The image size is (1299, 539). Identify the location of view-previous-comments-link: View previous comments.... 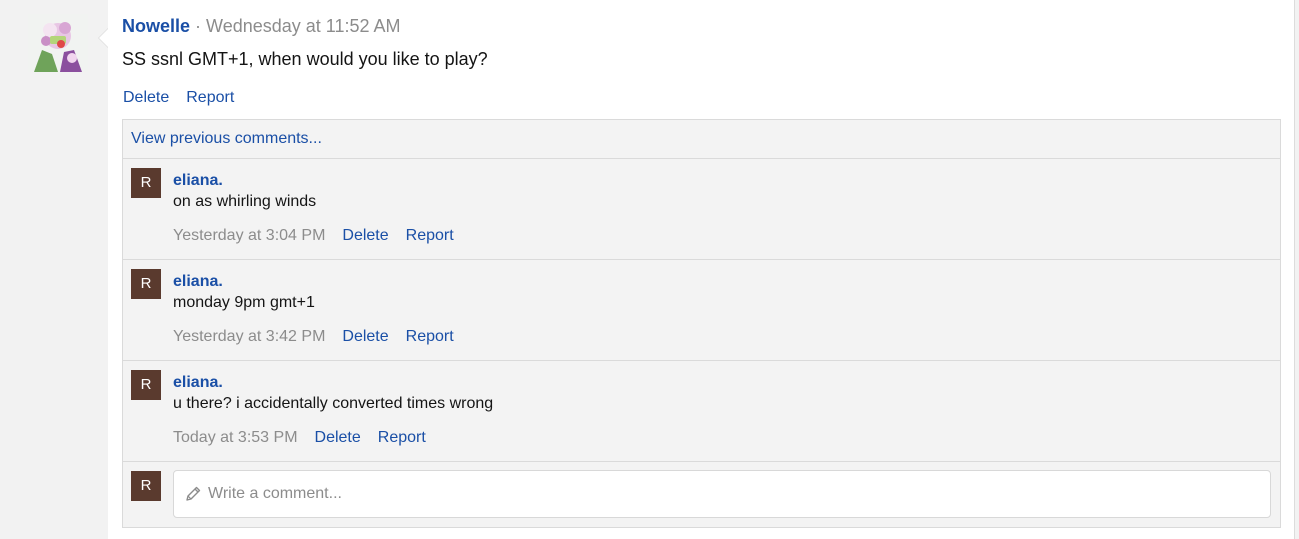
(226, 138).